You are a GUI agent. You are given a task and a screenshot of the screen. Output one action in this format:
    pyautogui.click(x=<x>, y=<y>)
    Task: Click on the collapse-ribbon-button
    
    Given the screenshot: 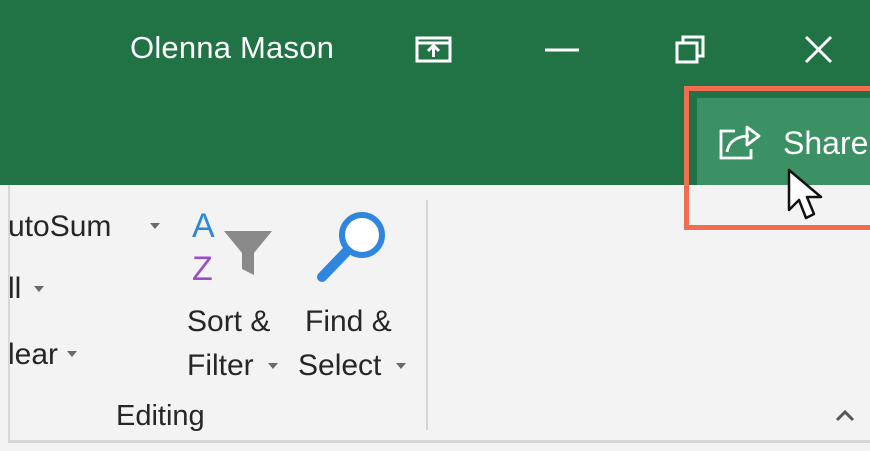 What is the action you would take?
    pyautogui.click(x=845, y=415)
    